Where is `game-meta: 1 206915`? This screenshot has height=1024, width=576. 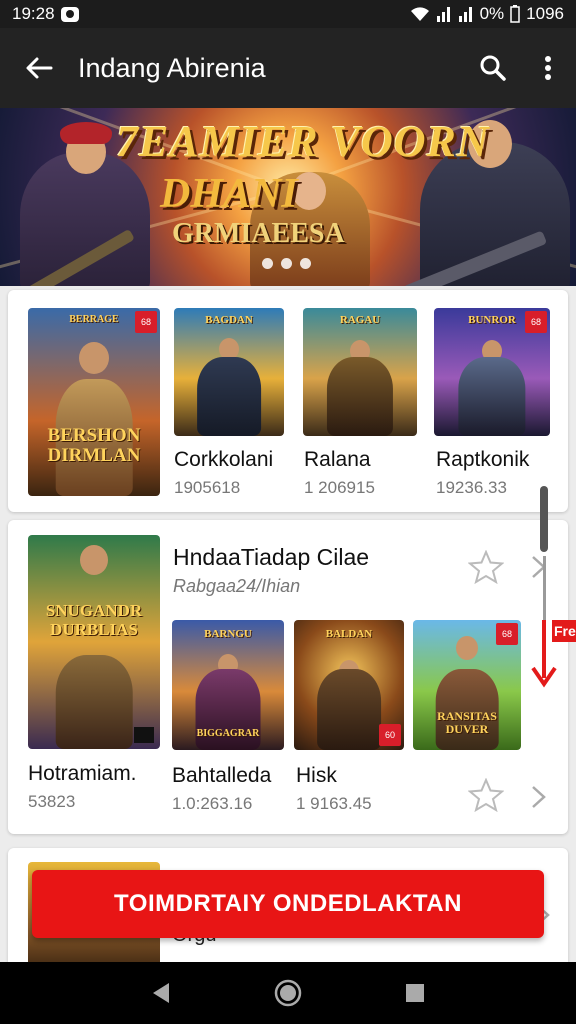 game-meta: 1 206915 is located at coordinates (339, 487).